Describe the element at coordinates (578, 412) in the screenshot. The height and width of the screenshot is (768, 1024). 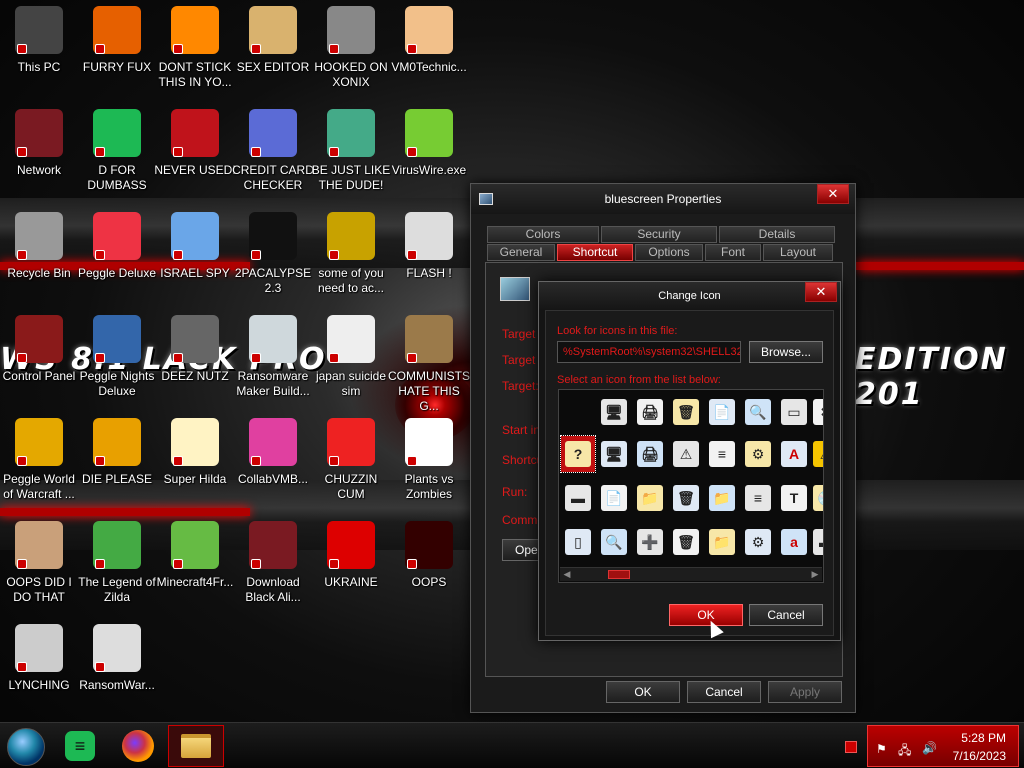
I see `icon-choice` at that location.